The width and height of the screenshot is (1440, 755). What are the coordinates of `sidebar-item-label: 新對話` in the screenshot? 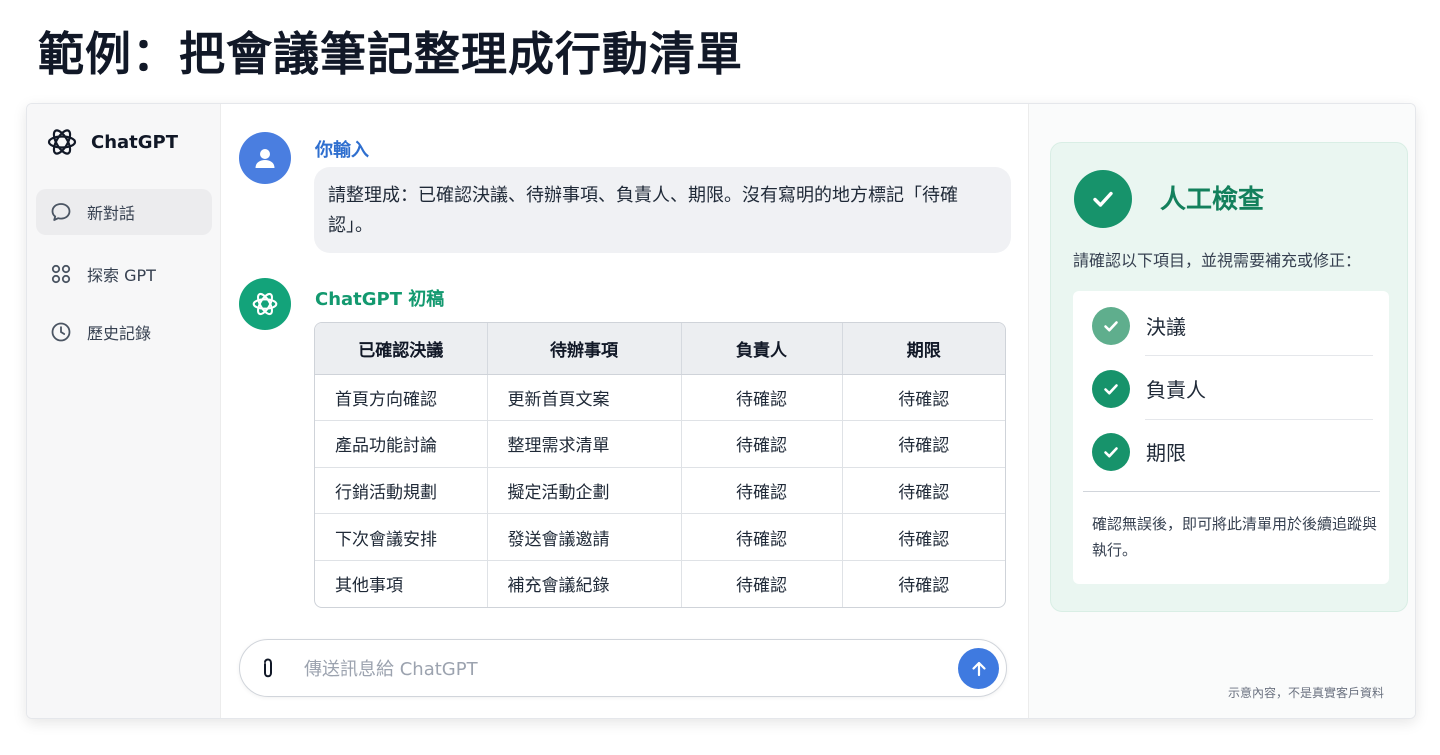 It's located at (111, 213).